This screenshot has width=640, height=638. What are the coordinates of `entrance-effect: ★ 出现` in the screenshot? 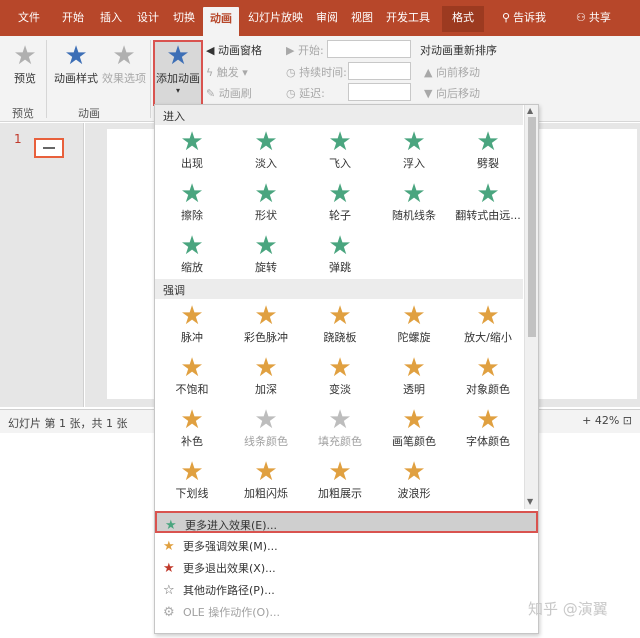 It's located at (192, 153).